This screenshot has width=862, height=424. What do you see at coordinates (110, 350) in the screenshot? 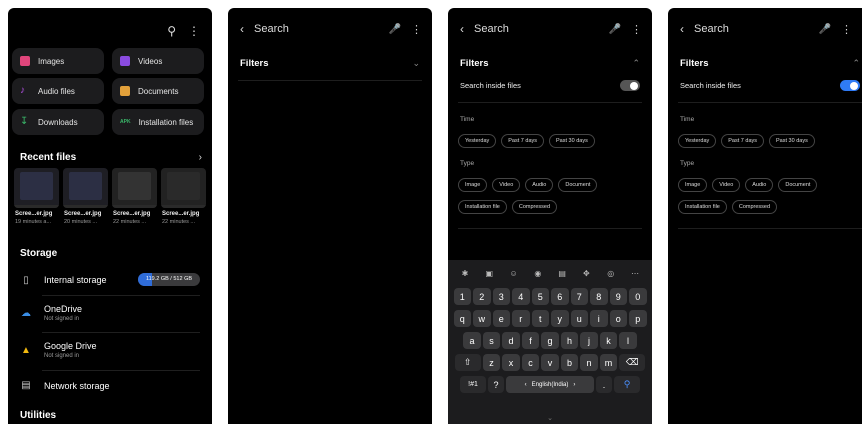
I see `storage-google-drive: ▲ Google Drive Not signed in` at bounding box center [110, 350].